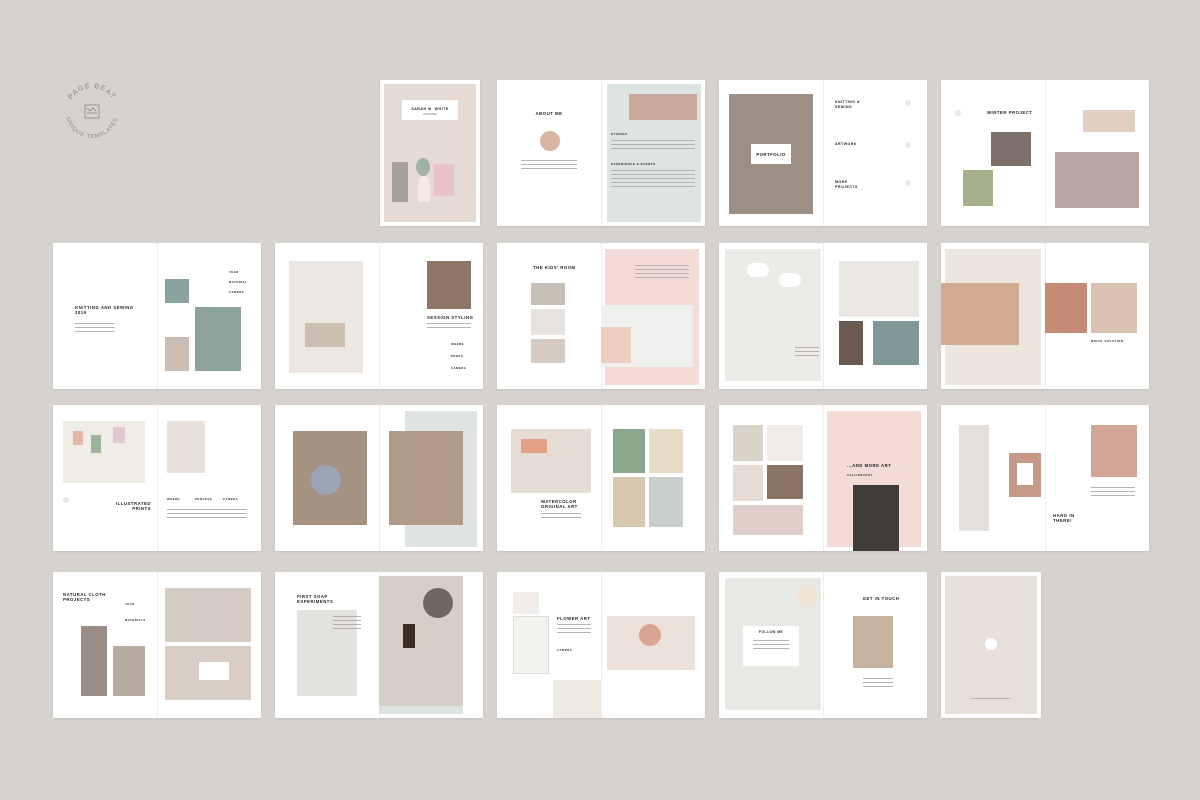  What do you see at coordinates (157, 478) in the screenshot?
I see `spread-prints: ILLUSTRATED PRINTS WHERE PROCESS CAMERA` at bounding box center [157, 478].